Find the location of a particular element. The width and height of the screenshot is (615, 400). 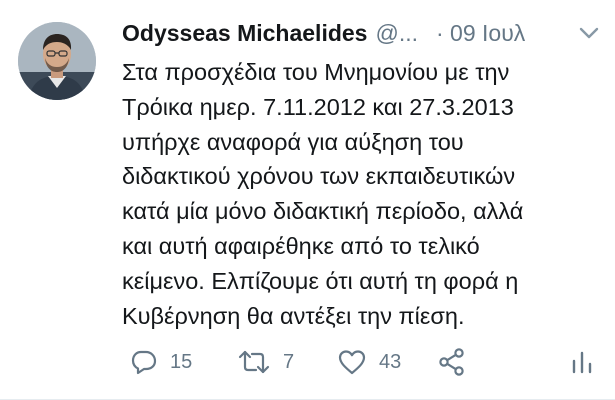

tweet-text-line: διδακτικού χρόνου των εκπαιδευτικών is located at coordinates (319, 176).